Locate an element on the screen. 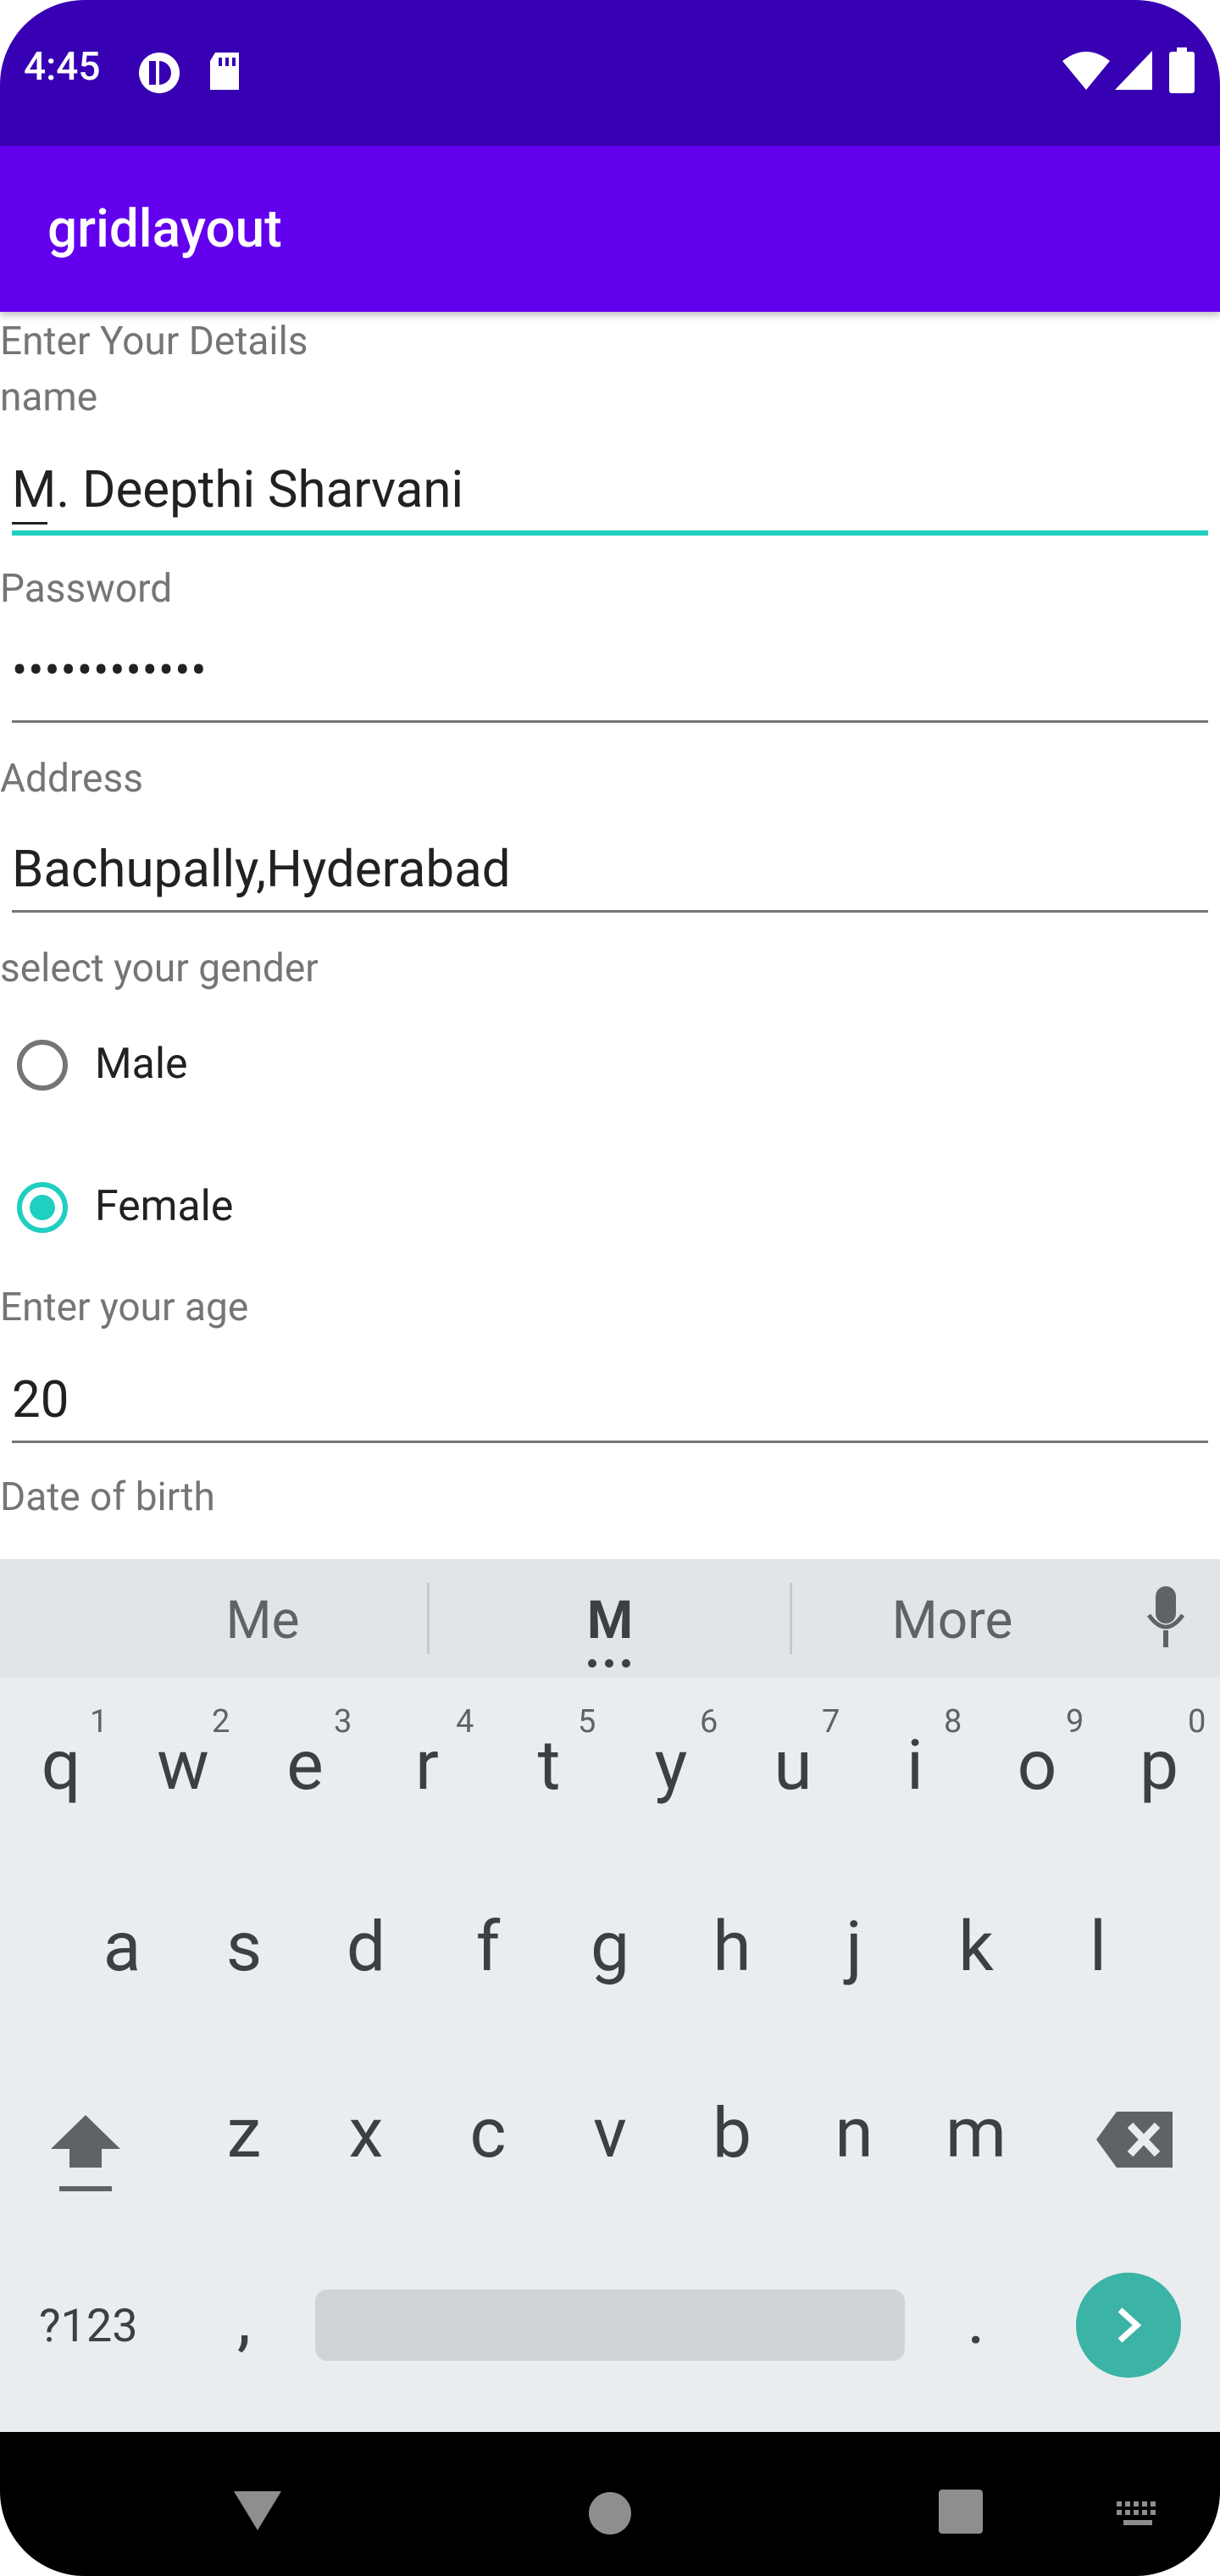  more-suggestions-dots is located at coordinates (610, 1663).